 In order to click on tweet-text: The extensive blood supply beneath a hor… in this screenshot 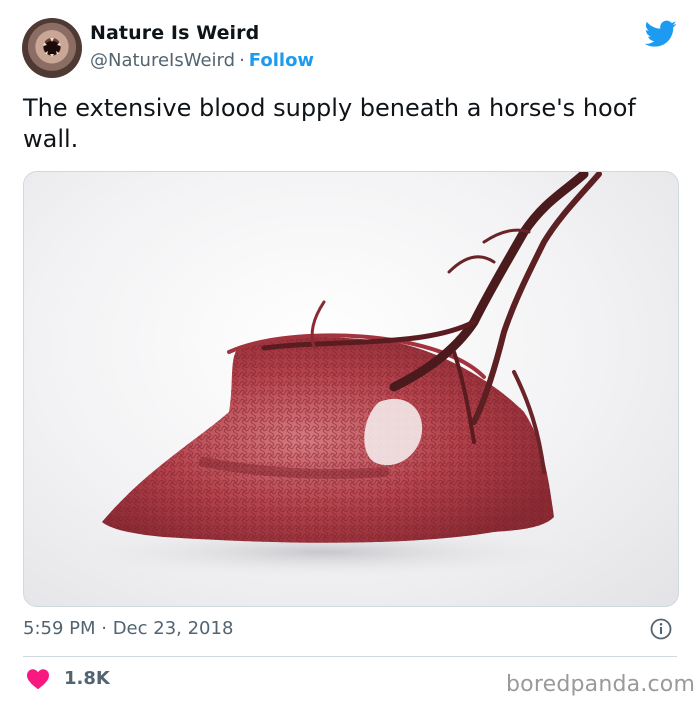, I will do `click(329, 123)`.